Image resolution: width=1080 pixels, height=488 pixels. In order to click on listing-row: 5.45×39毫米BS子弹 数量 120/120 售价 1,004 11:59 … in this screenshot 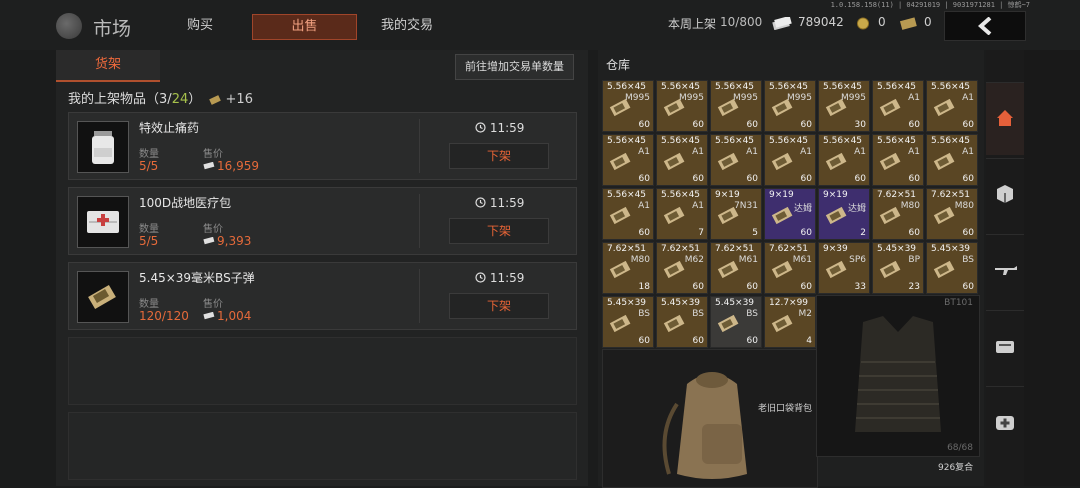, I will do `click(322, 296)`.